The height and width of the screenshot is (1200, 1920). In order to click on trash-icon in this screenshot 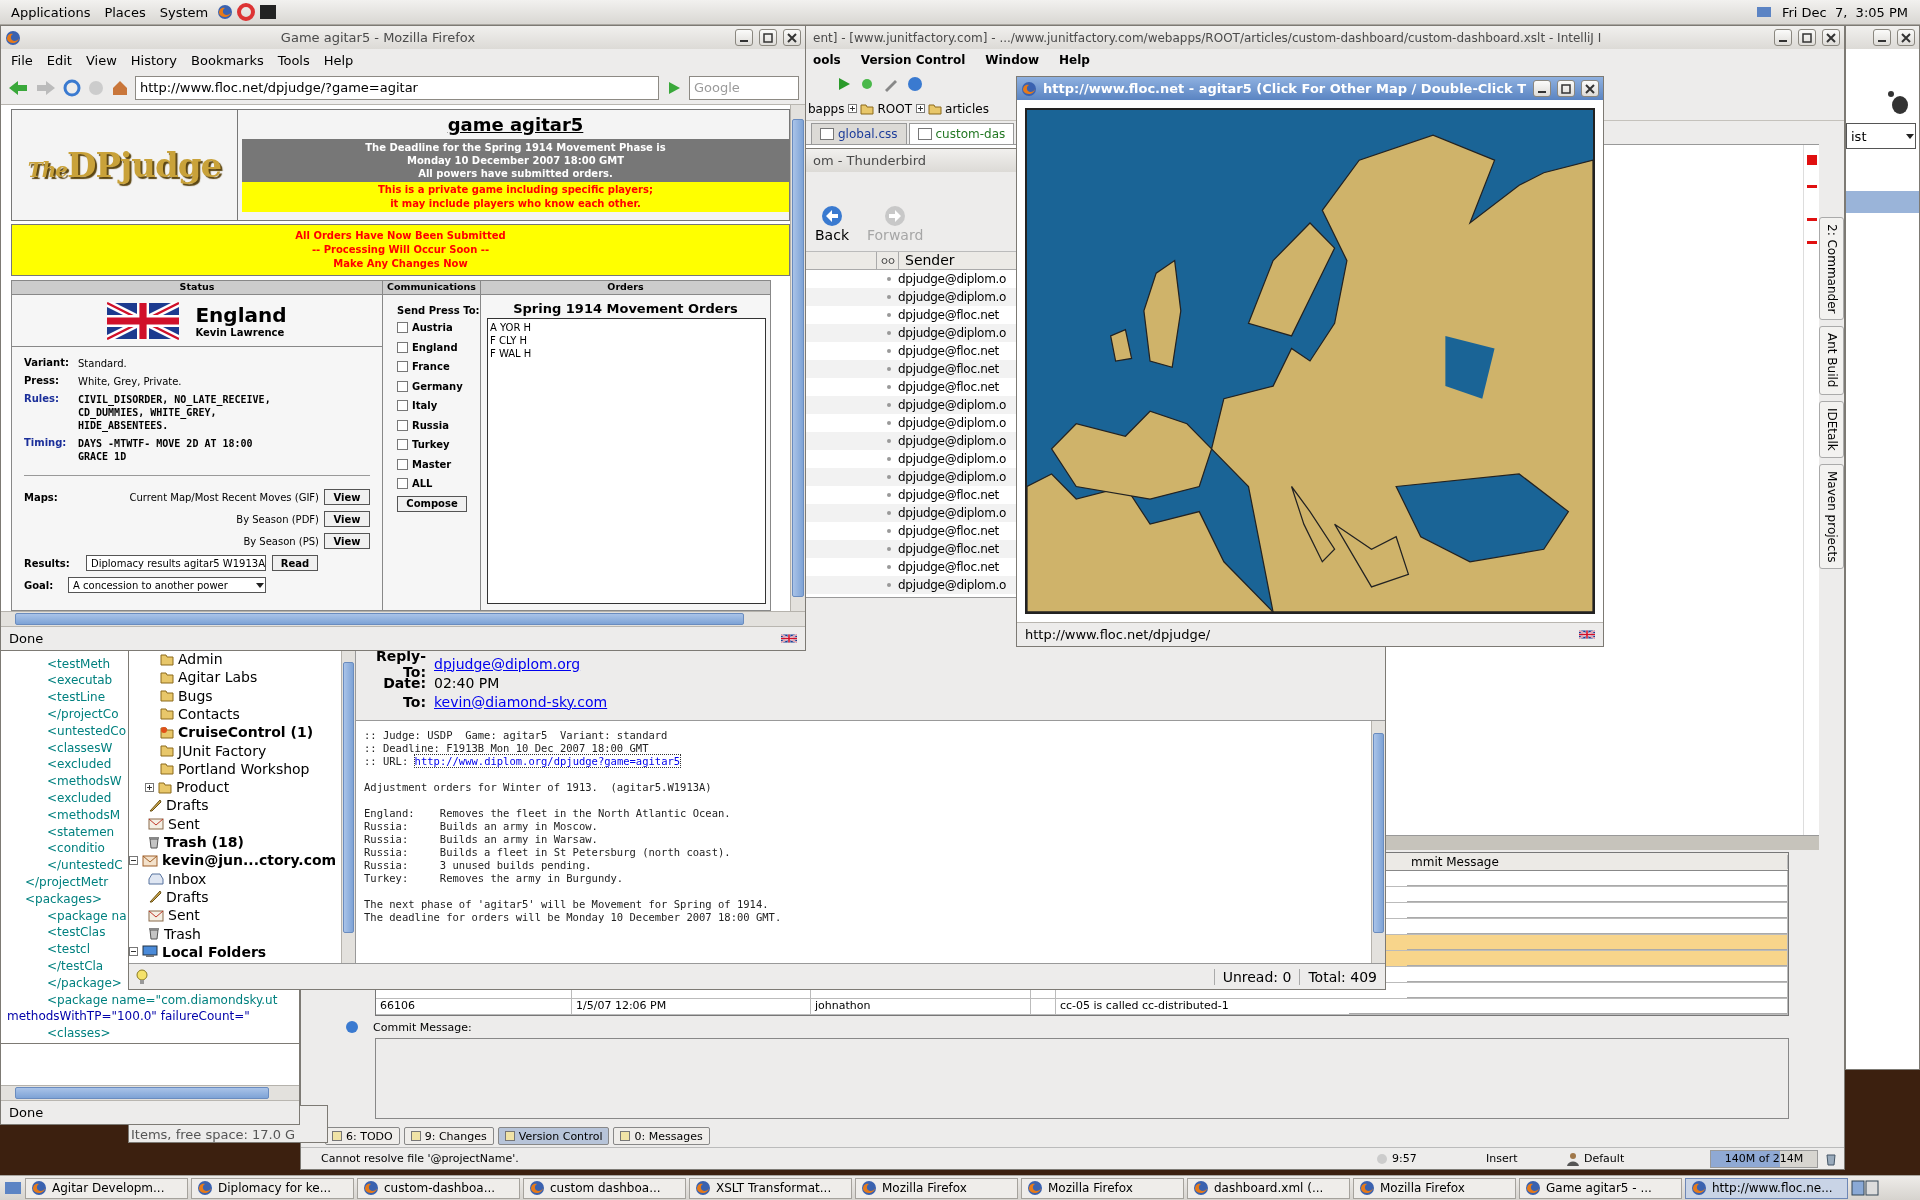, I will do `click(1831, 1158)`.